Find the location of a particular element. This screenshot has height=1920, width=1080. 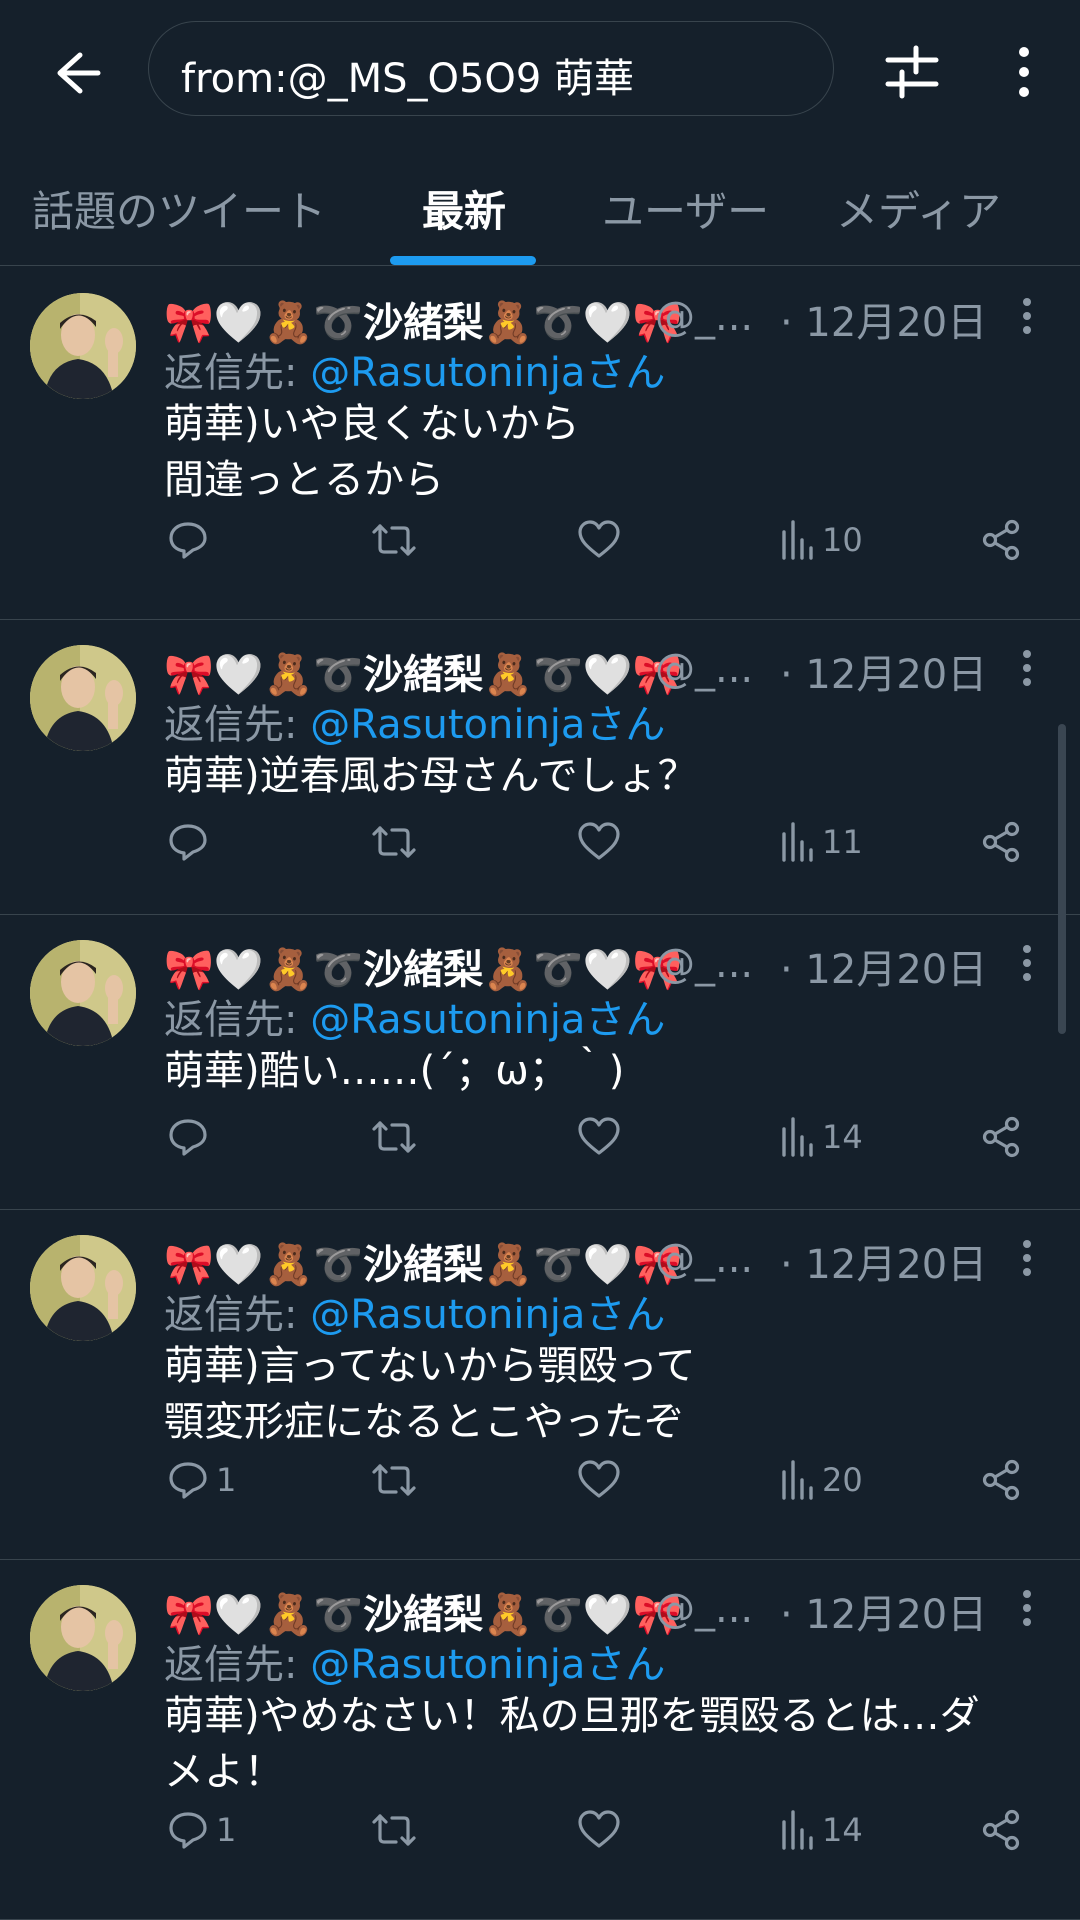

tab-media: メディア is located at coordinates (918, 208).